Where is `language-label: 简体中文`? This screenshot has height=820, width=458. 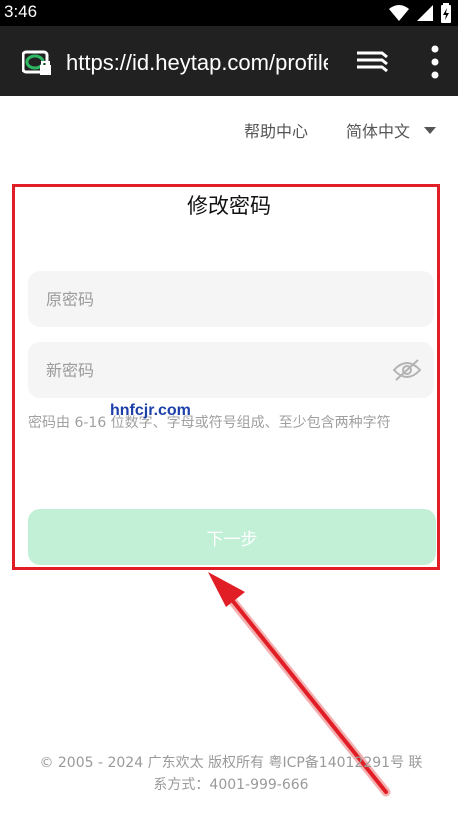
language-label: 简体中文 is located at coordinates (377, 131).